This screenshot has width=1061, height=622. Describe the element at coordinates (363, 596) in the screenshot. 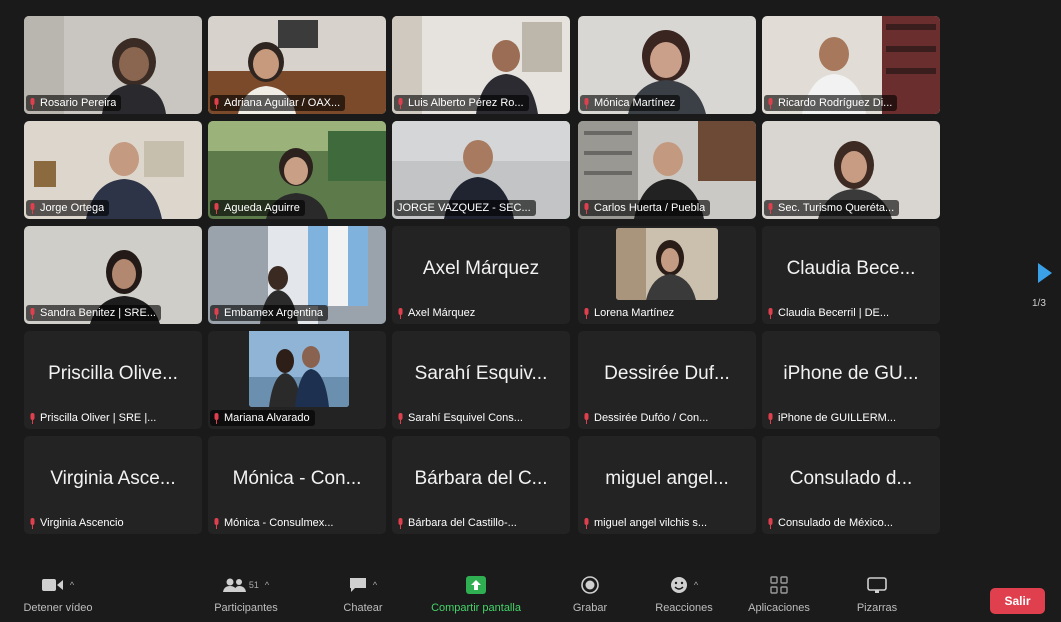

I see `chat-button: ^ Chatear` at that location.